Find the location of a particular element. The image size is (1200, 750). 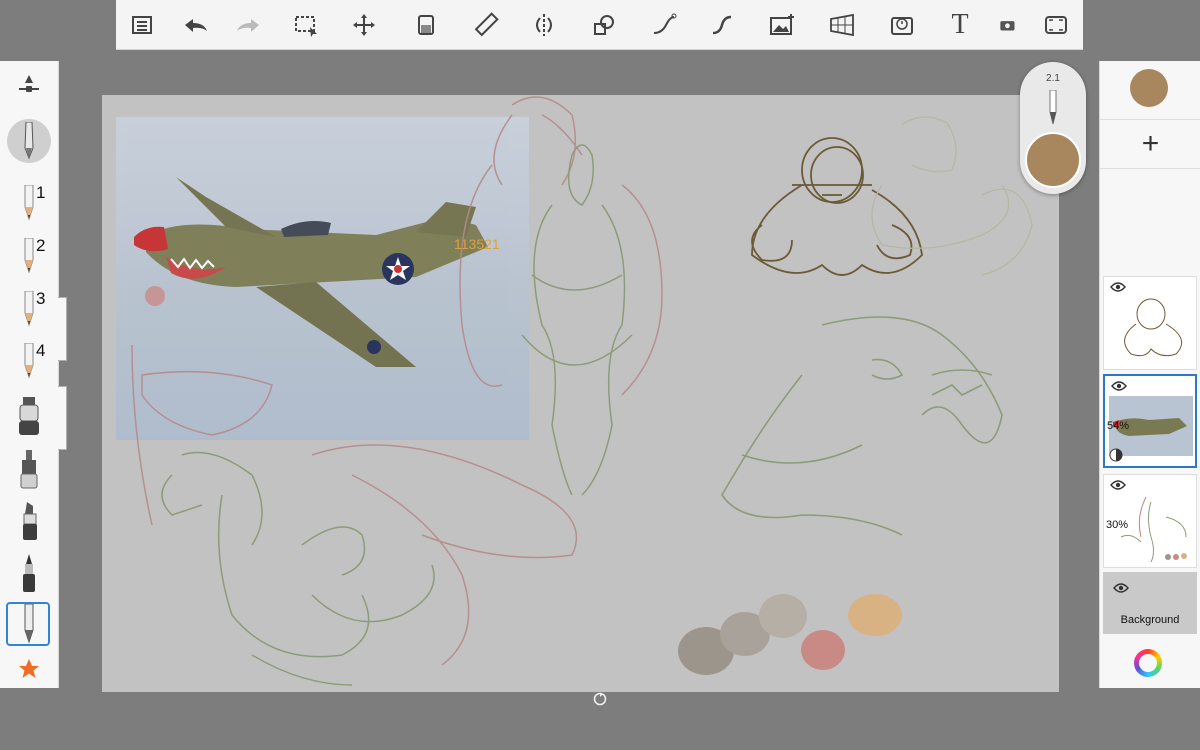

text-icon: T is located at coordinates (960, 25).